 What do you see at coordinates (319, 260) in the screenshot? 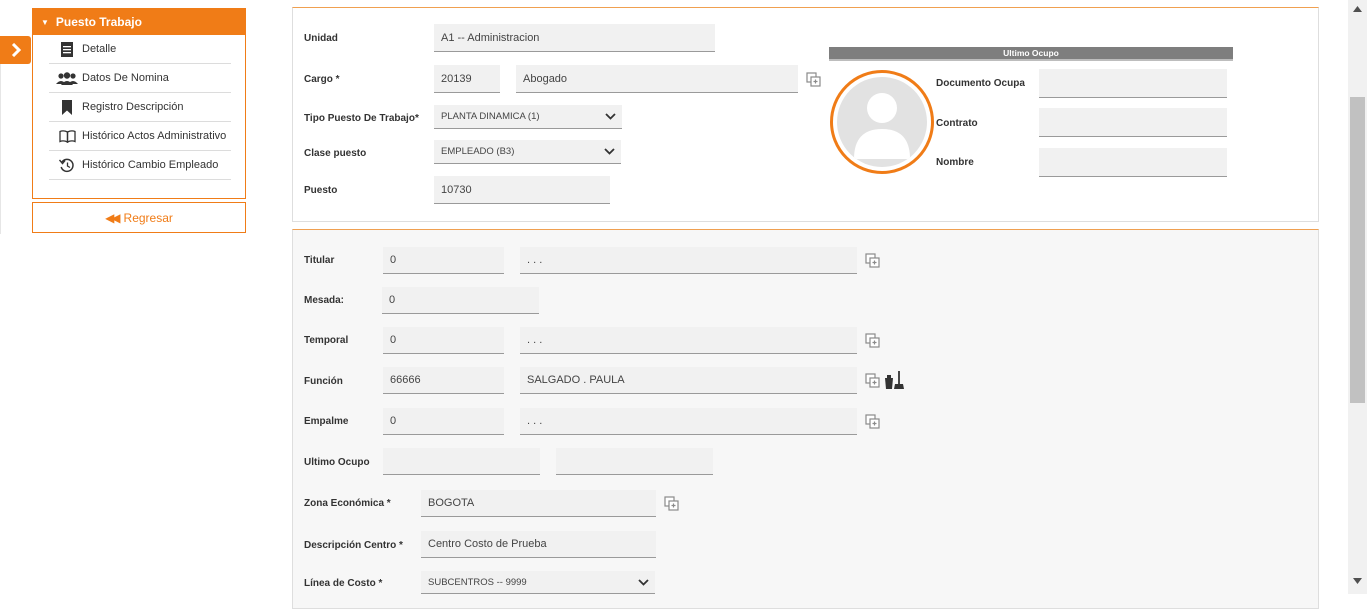
I see `titular-label: Titular` at bounding box center [319, 260].